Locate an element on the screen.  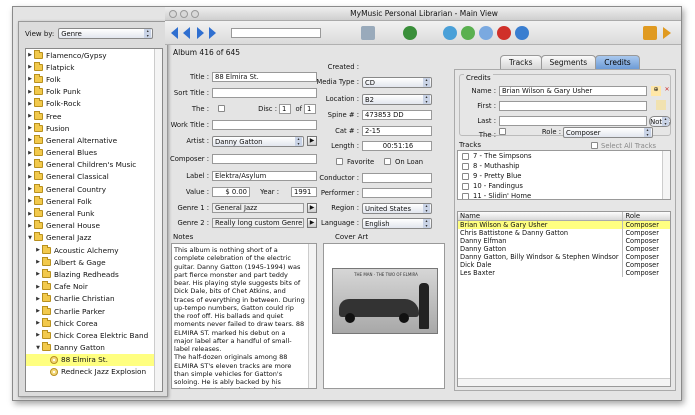
magnifier-icon is located at coordinates (522, 33).